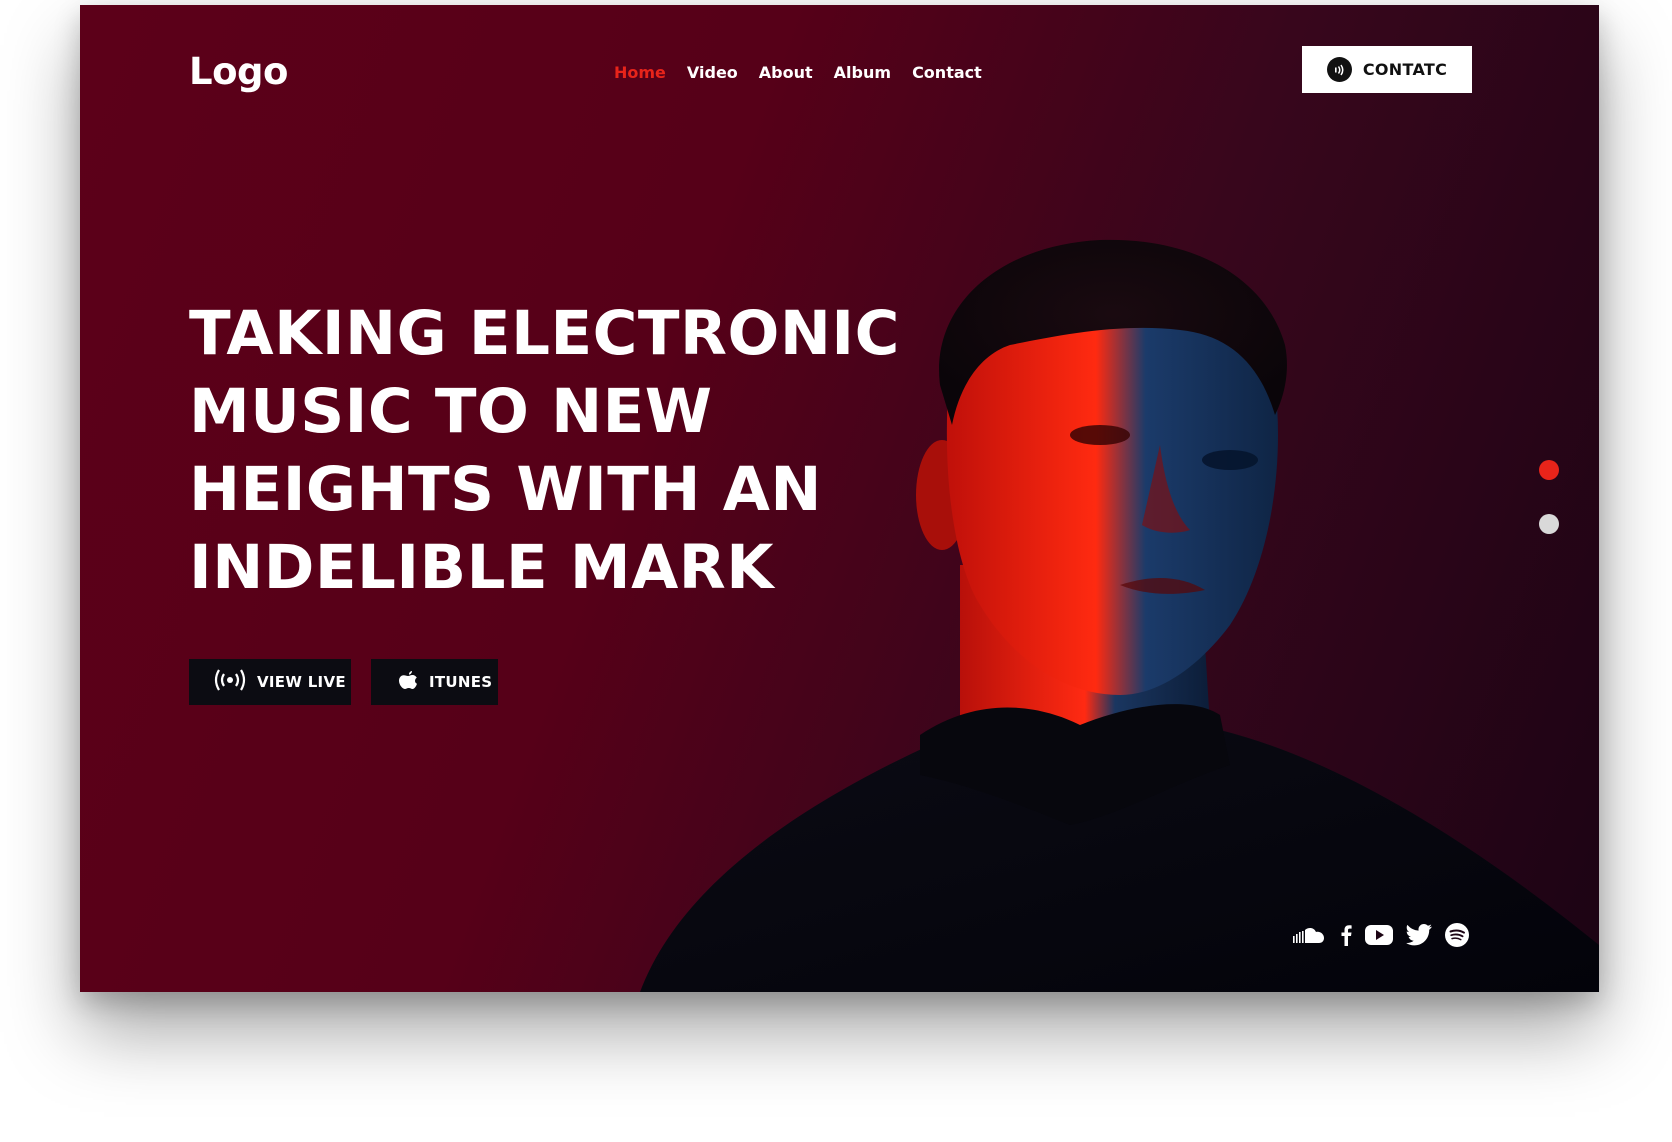 Image resolution: width=1672 pixels, height=1142 pixels. What do you see at coordinates (505, 489) in the screenshot?
I see `headline-line-3: HEIGHTS WITH AN` at bounding box center [505, 489].